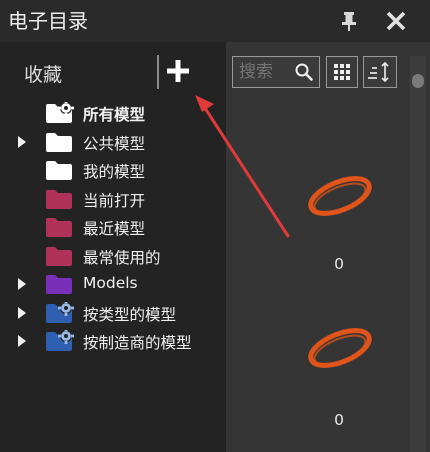  What do you see at coordinates (130, 314) in the screenshot?
I see `tree-item-label: 按类型的模型` at bounding box center [130, 314].